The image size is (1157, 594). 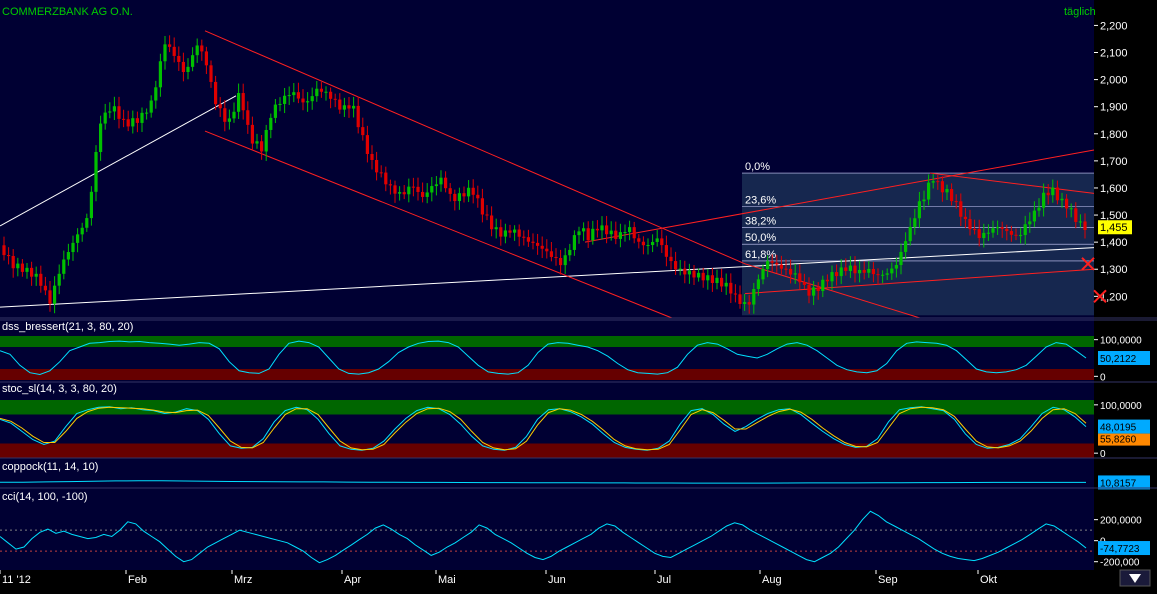 What do you see at coordinates (1114, 81) in the screenshot?
I see `price-tick-label: 2,000` at bounding box center [1114, 81].